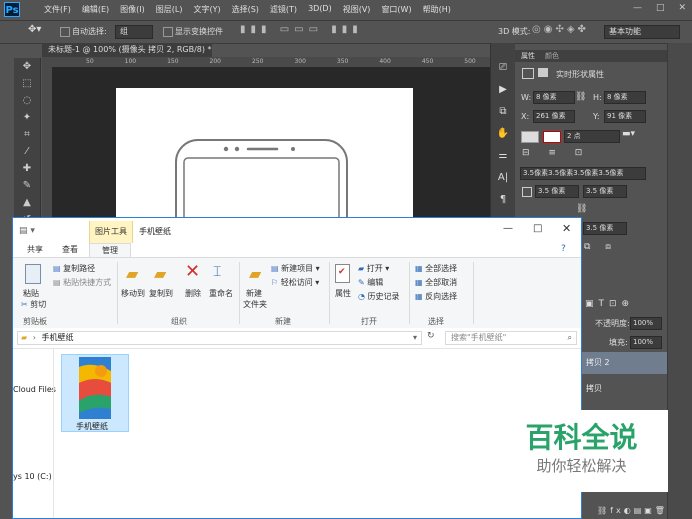 The width and height of the screenshot is (692, 519). I want to click on menu-edit: 编辑(E), so click(95, 9).